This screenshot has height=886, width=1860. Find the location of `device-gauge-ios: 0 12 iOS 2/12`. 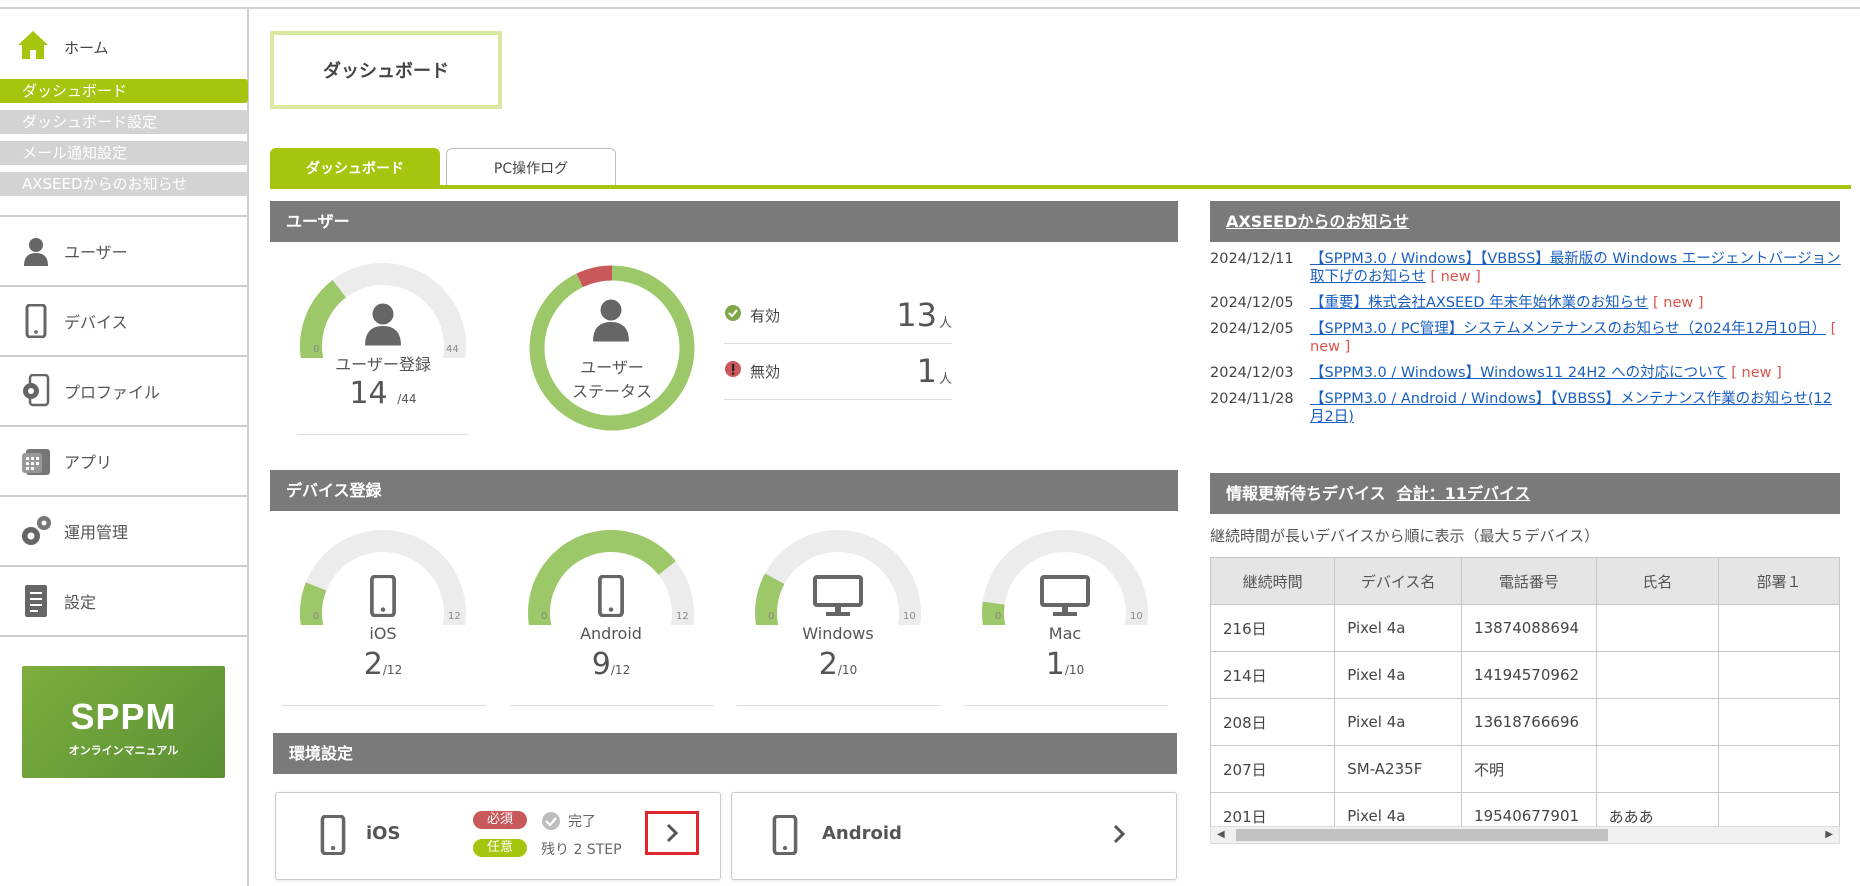

device-gauge-ios: 0 12 iOS 2/12 is located at coordinates (383, 610).